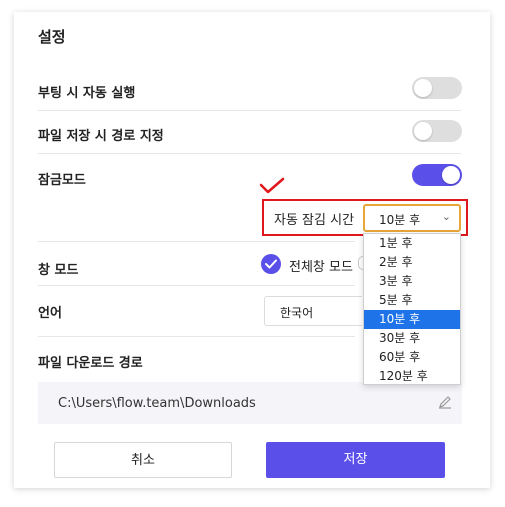 The height and width of the screenshot is (507, 505). What do you see at coordinates (355, 460) in the screenshot?
I see `save-button: 저장` at bounding box center [355, 460].